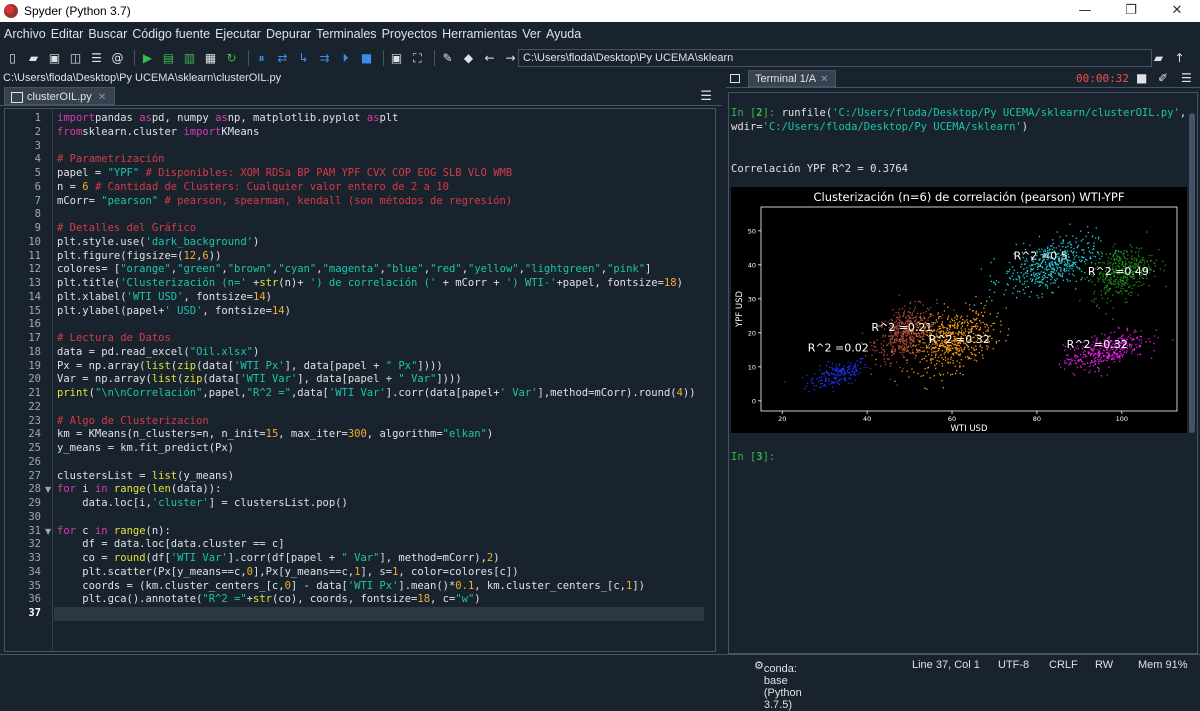 The image size is (1200, 711). What do you see at coordinates (1177, 11) in the screenshot?
I see `close-icon: ✕` at bounding box center [1177, 11].